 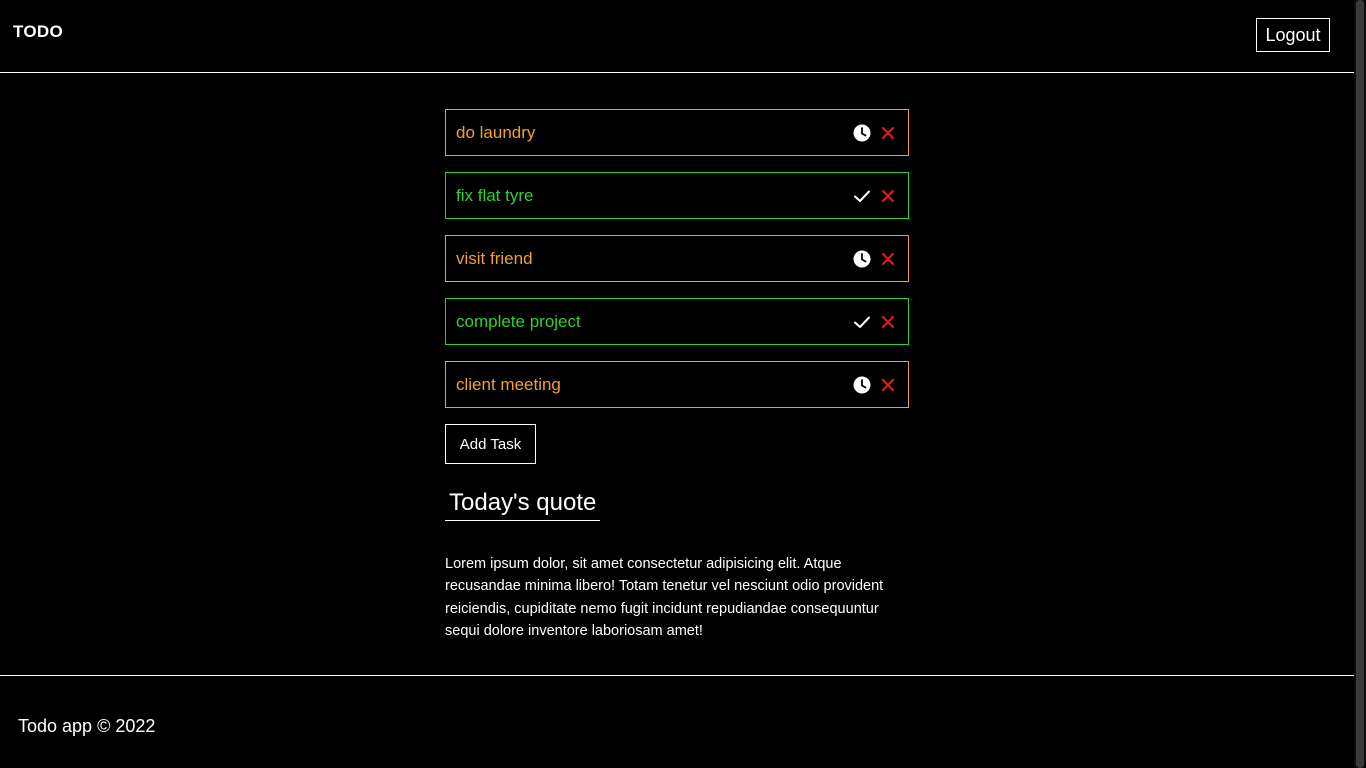 What do you see at coordinates (677, 721) in the screenshot?
I see `app-footer: Todo app © 2022` at bounding box center [677, 721].